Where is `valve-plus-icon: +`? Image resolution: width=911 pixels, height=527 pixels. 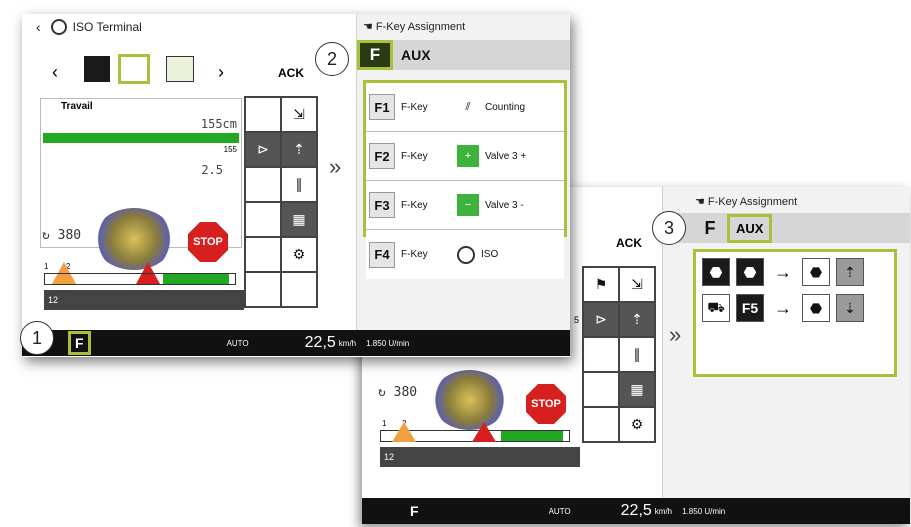
valve-plus-icon: + is located at coordinates (468, 156).